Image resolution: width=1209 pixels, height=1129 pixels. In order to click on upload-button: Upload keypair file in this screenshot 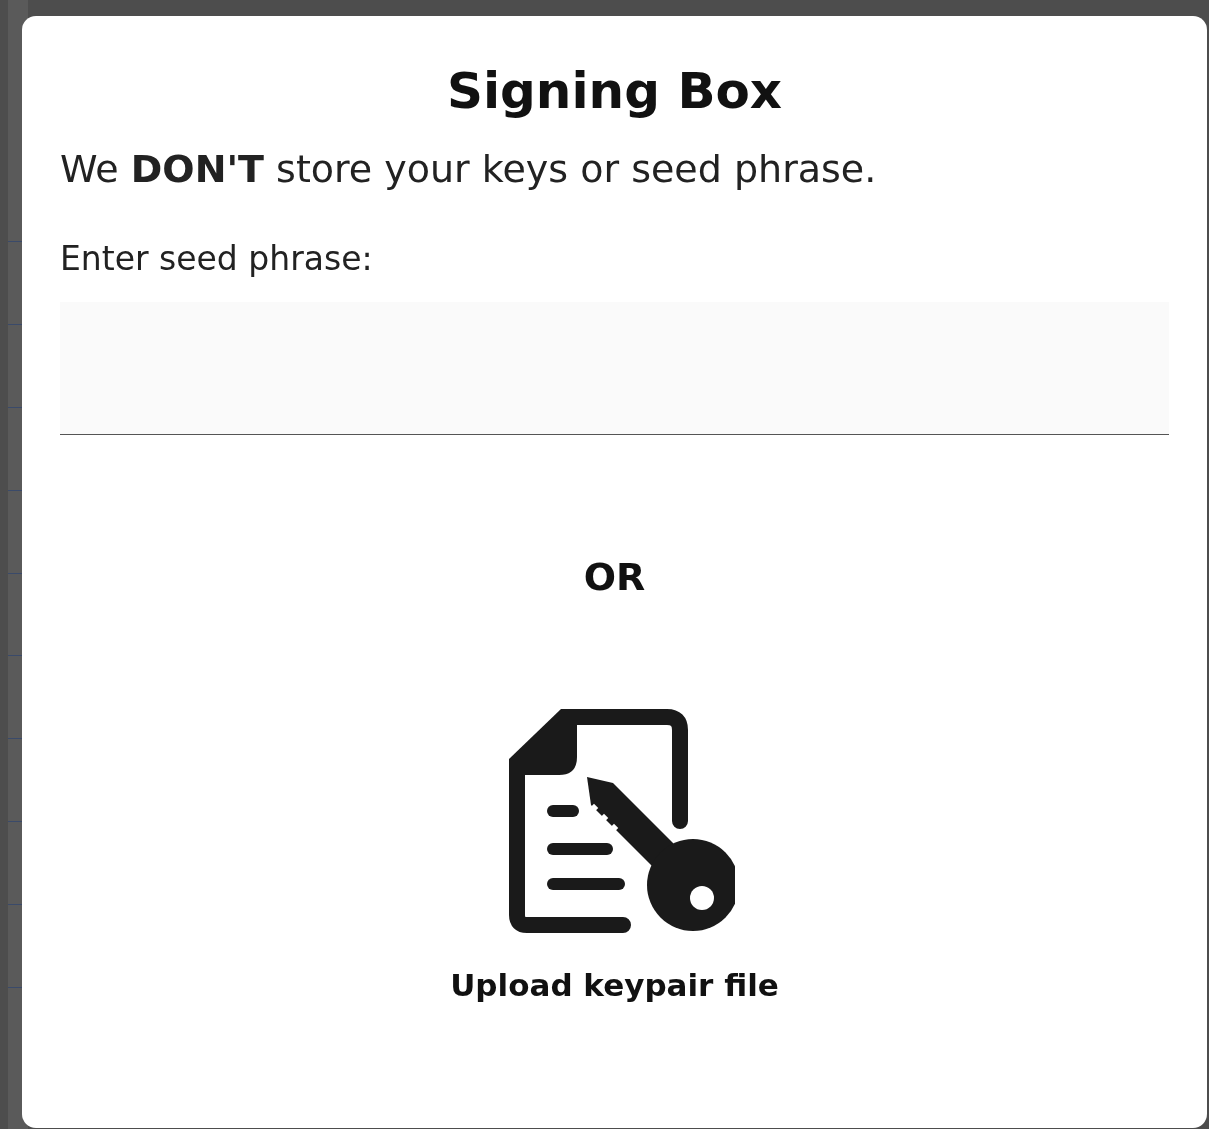, I will do `click(614, 850)`.